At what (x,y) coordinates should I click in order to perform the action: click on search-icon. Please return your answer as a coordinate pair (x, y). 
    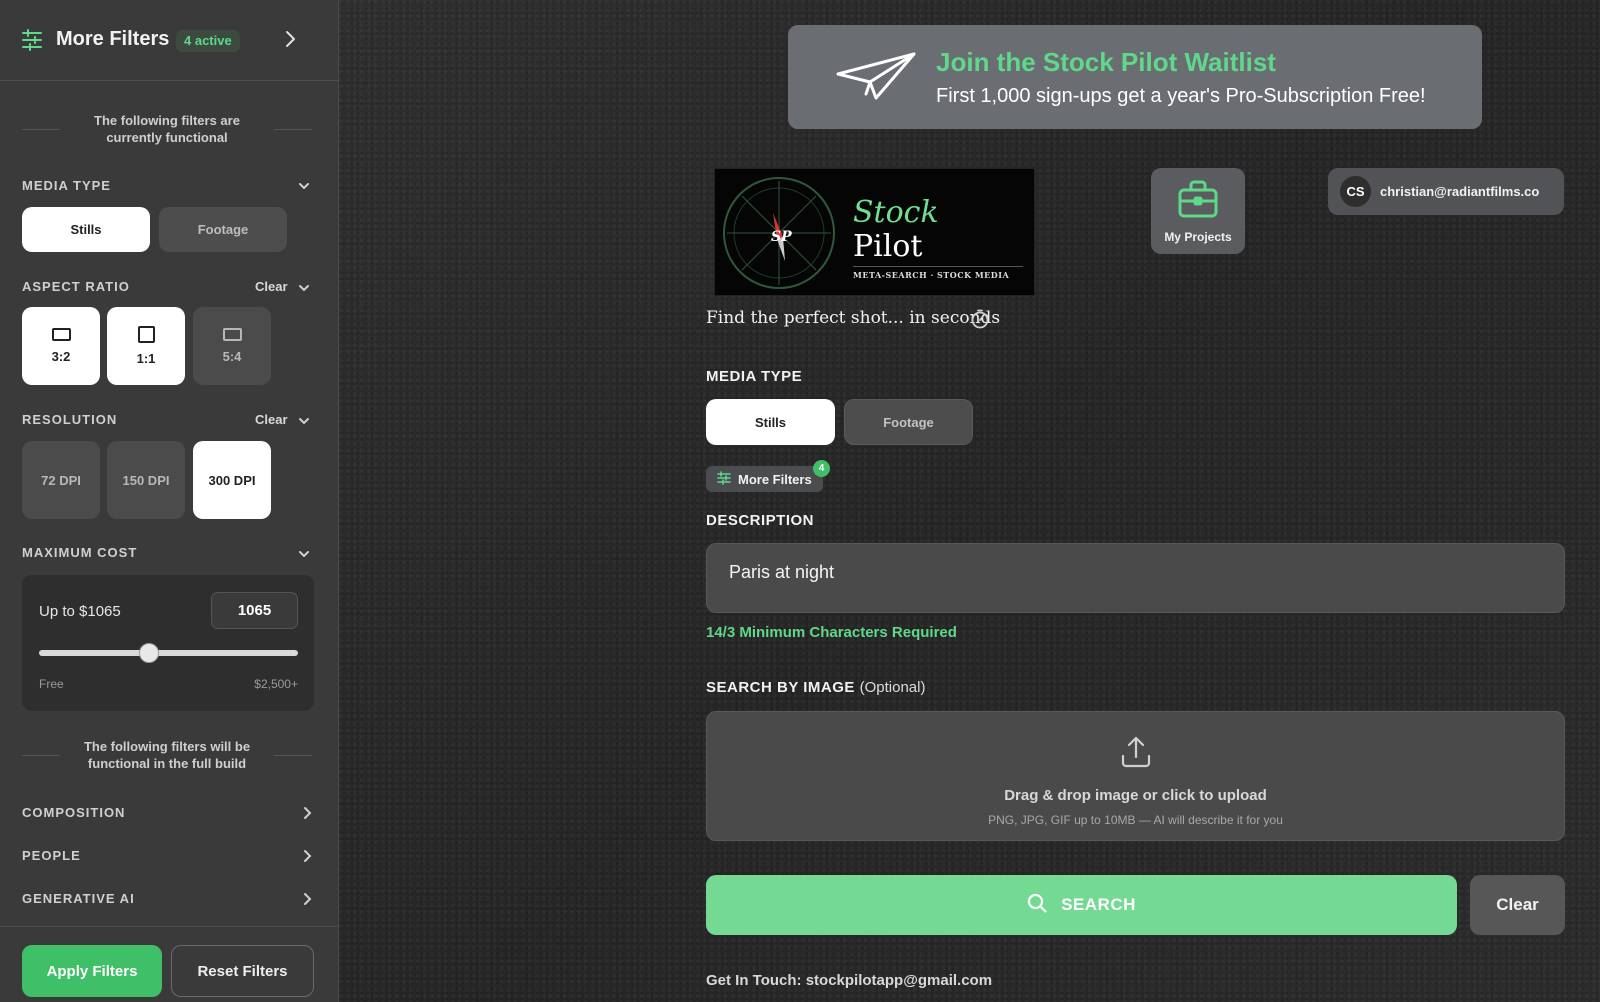
    Looking at the image, I should click on (1037, 905).